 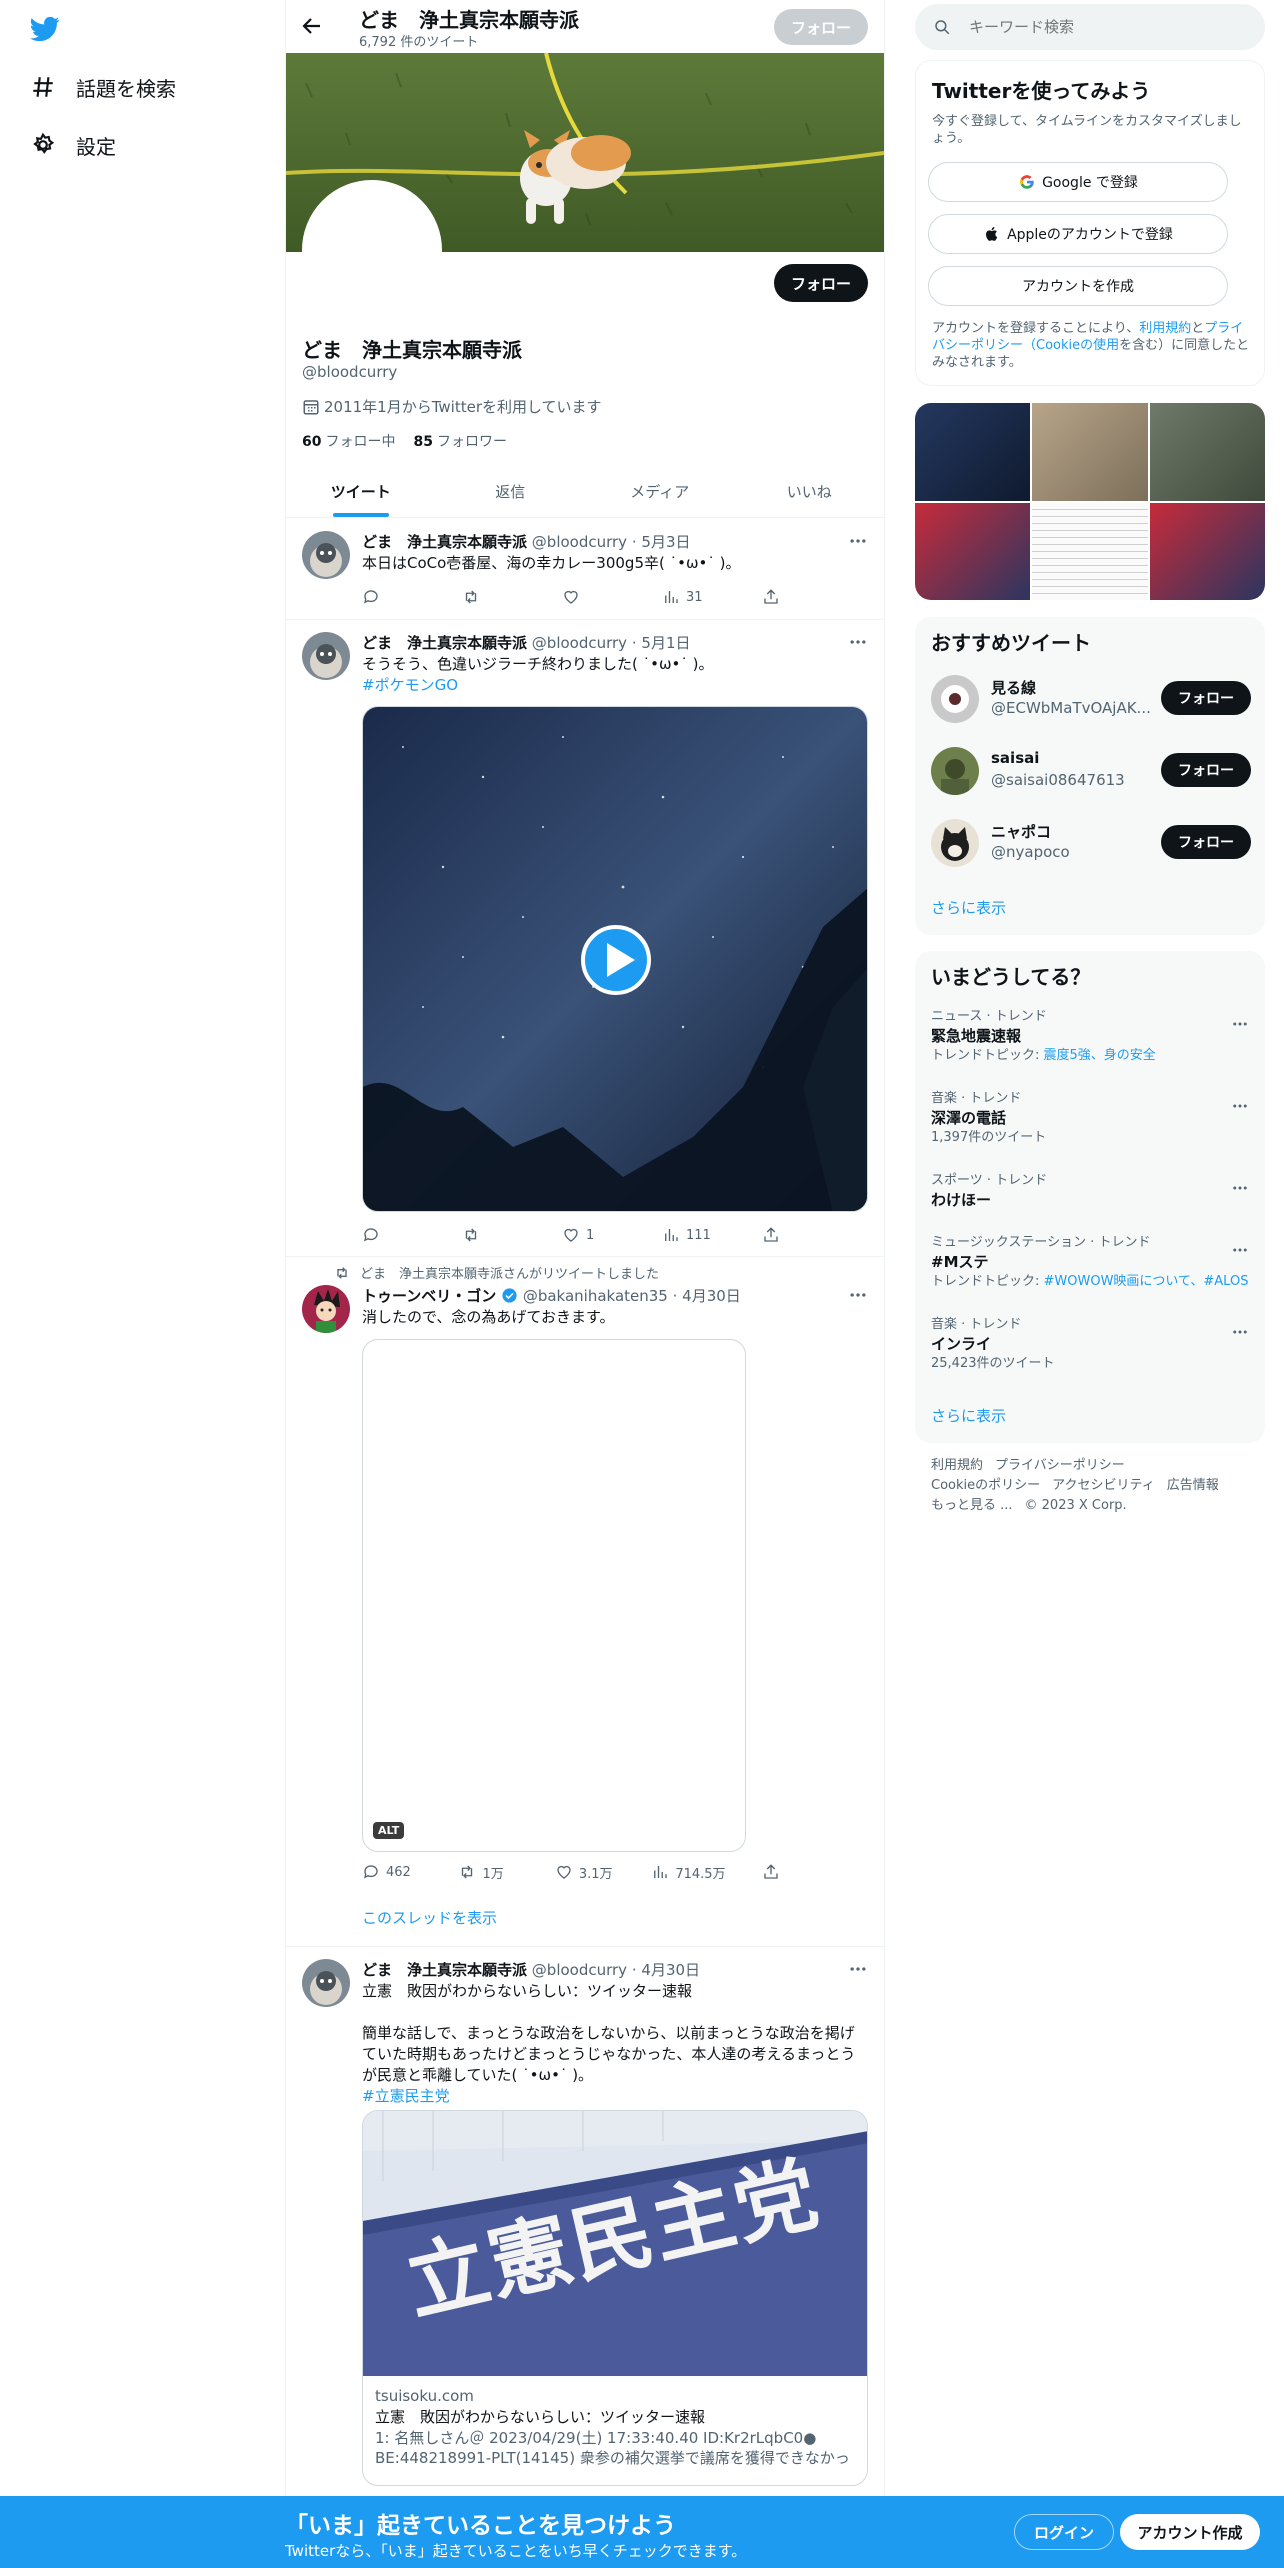 What do you see at coordinates (1078, 286) in the screenshot?
I see `create-account-button: アカウントを作成` at bounding box center [1078, 286].